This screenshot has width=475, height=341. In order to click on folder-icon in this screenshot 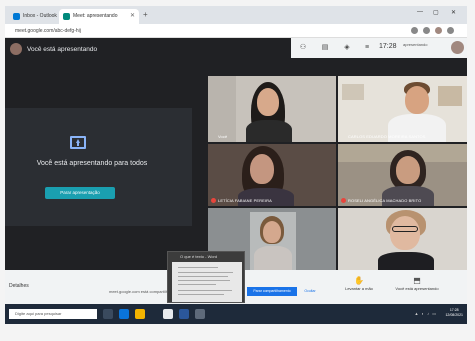, I will do `click(140, 314)`.